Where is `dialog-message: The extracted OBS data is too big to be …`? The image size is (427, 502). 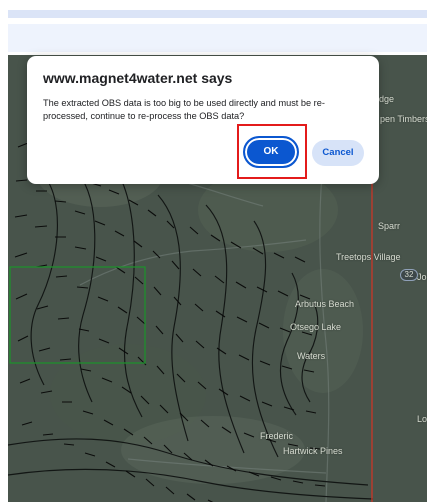 dialog-message: The extracted OBS data is too big to be … is located at coordinates (184, 109).